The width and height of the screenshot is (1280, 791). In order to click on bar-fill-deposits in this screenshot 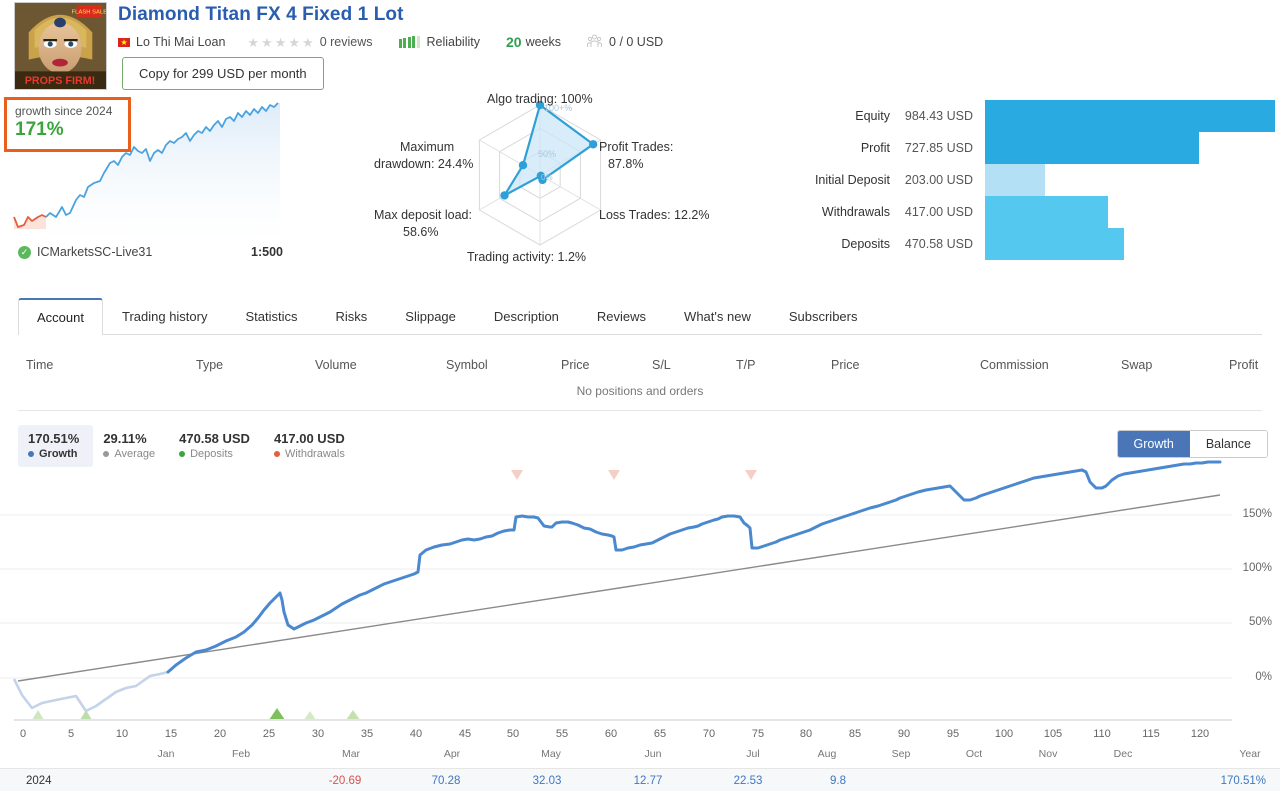, I will do `click(1054, 244)`.